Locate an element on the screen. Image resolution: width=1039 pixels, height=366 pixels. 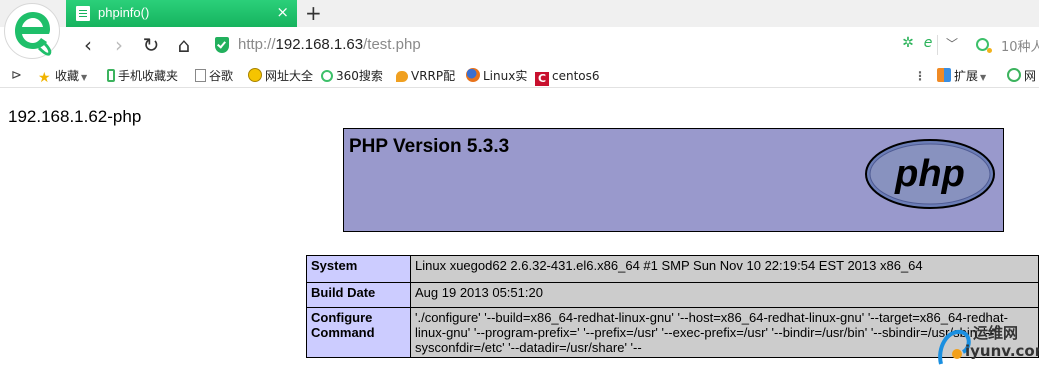
bookmark-vrrp: VRRP配 is located at coordinates (425, 76).